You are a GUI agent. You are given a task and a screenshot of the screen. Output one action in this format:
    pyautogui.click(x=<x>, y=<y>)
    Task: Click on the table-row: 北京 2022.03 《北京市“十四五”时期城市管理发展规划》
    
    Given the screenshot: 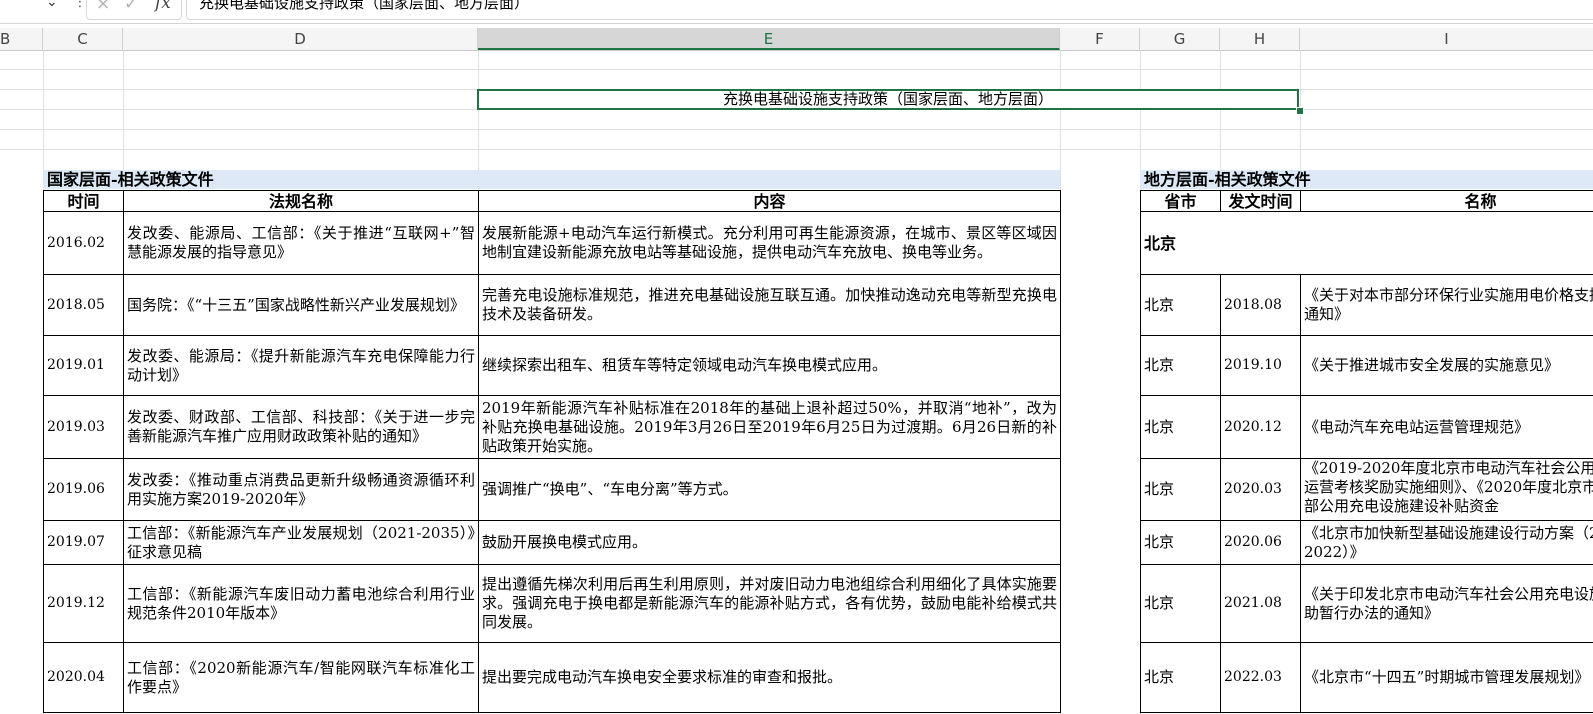 What is the action you would take?
    pyautogui.click(x=1366, y=677)
    